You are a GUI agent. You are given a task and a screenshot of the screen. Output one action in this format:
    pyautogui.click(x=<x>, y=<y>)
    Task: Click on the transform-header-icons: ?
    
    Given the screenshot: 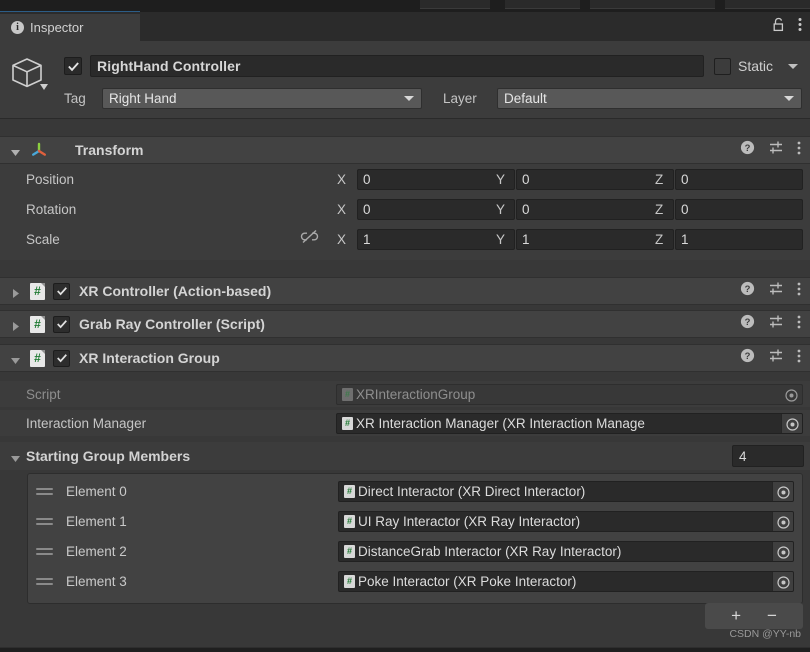 What is the action you would take?
    pyautogui.click(x=770, y=150)
    